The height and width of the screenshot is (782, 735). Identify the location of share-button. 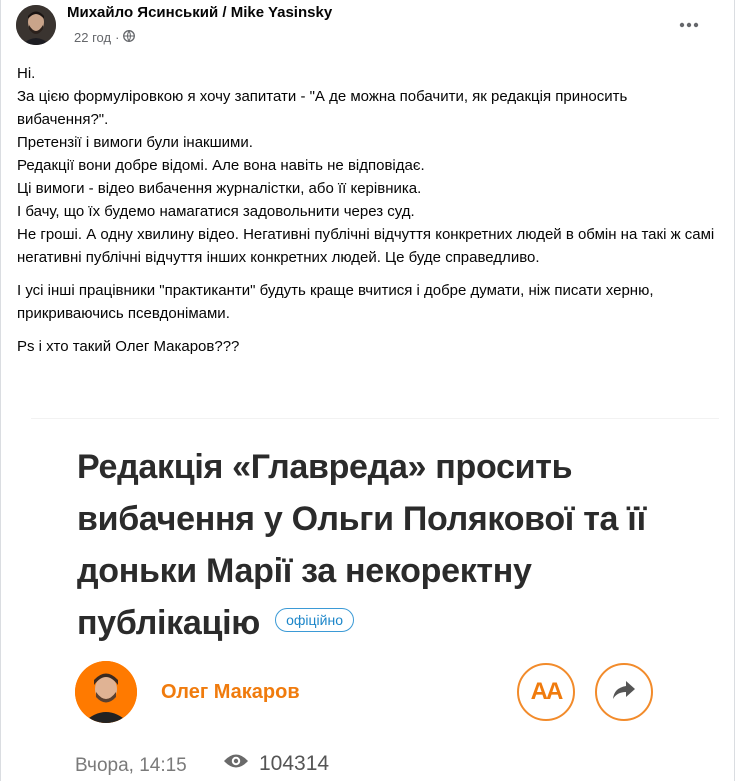
(624, 692).